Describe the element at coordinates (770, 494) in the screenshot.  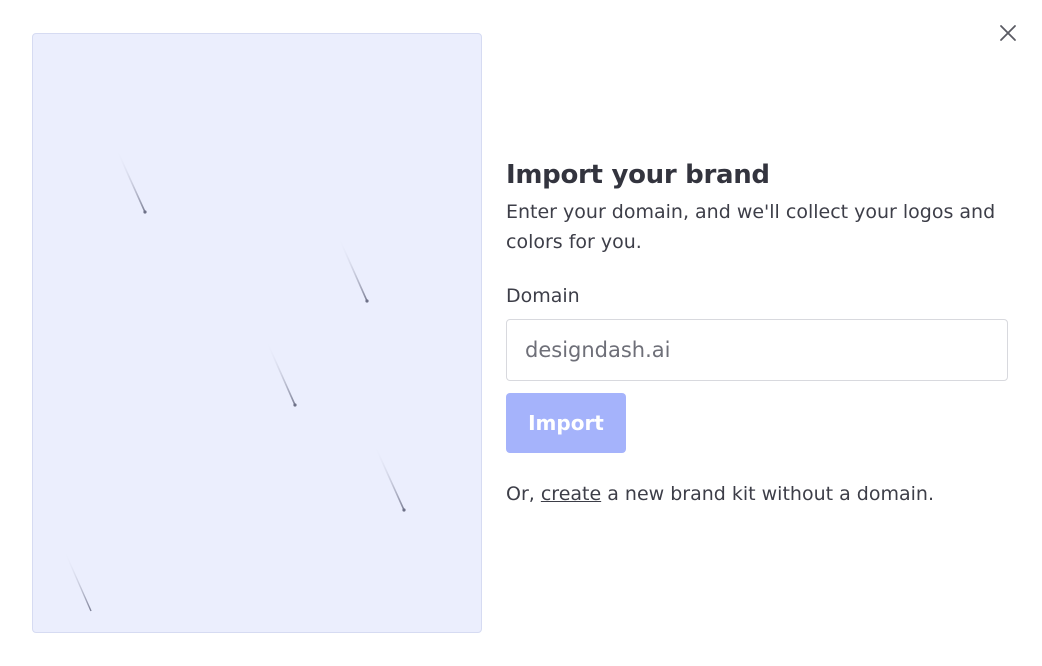
I see `alt-suffix: a new brand kit without a domain.` at that location.